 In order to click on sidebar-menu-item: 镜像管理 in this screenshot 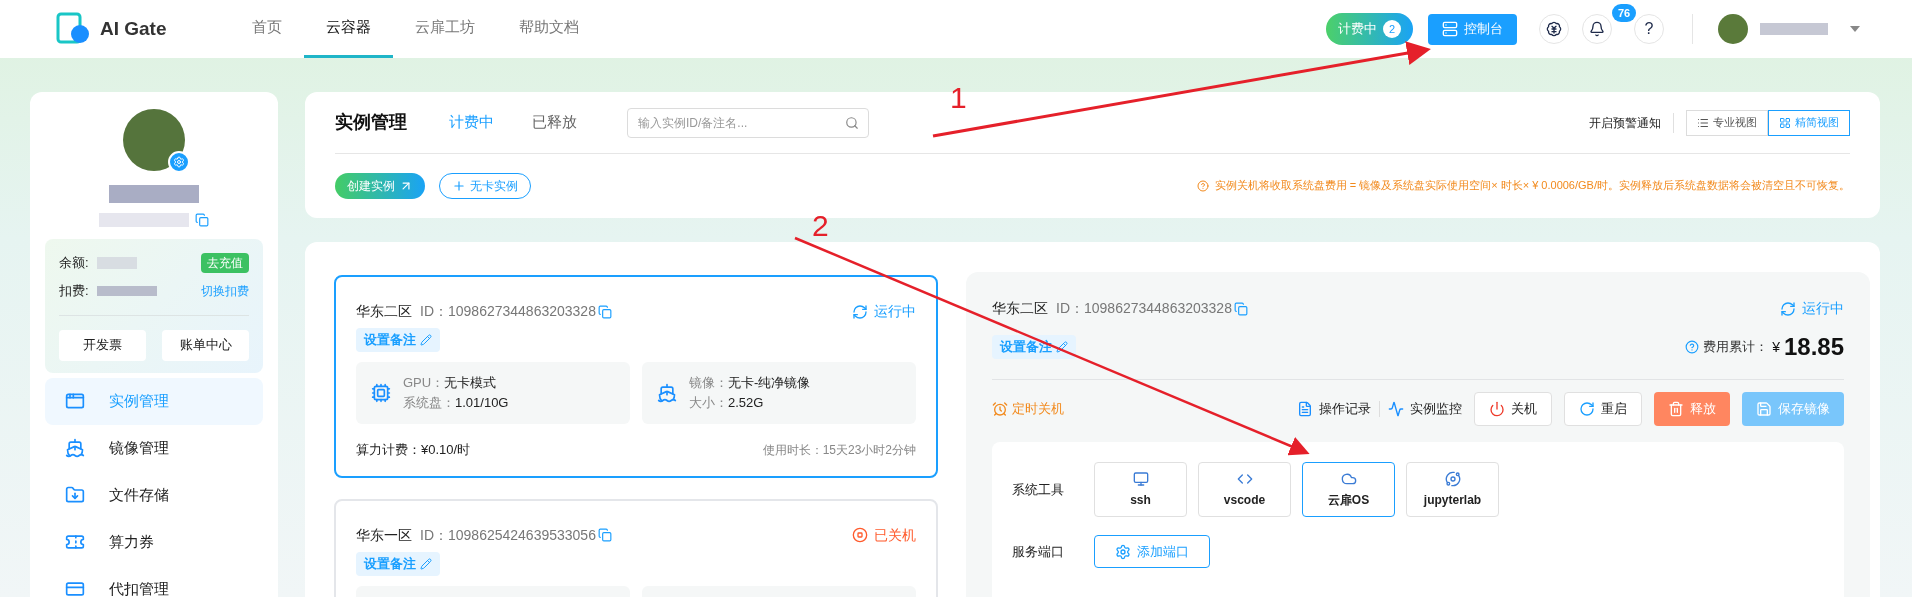, I will do `click(154, 448)`.